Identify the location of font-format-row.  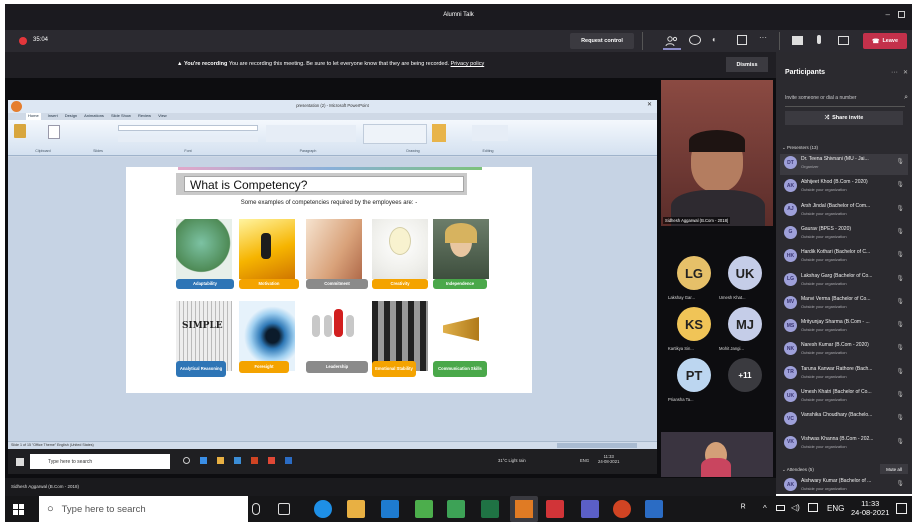
(188, 139).